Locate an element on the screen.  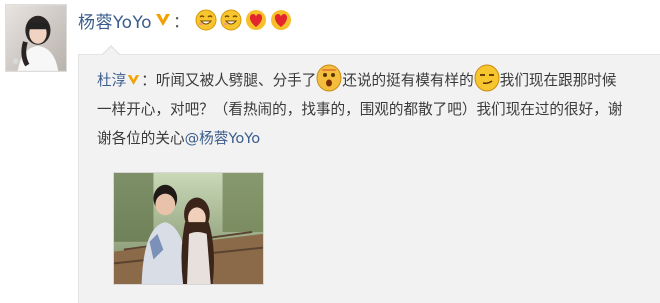
repost-text-part-5: 谢各位的关心 is located at coordinates (141, 138).